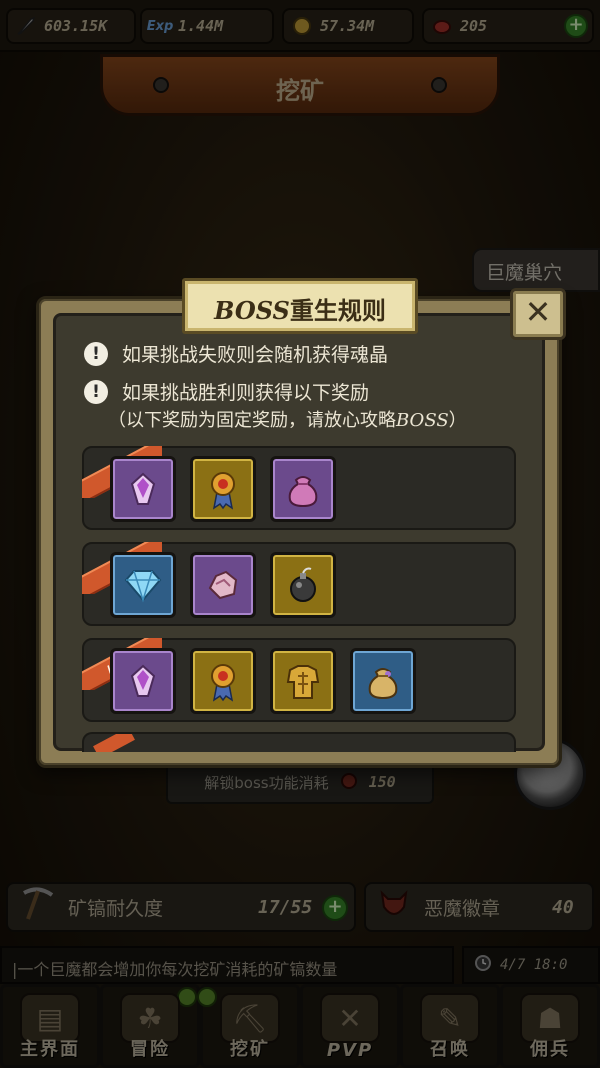 The height and width of the screenshot is (1068, 600). I want to click on reward-tier-row-partial, so click(299, 742).